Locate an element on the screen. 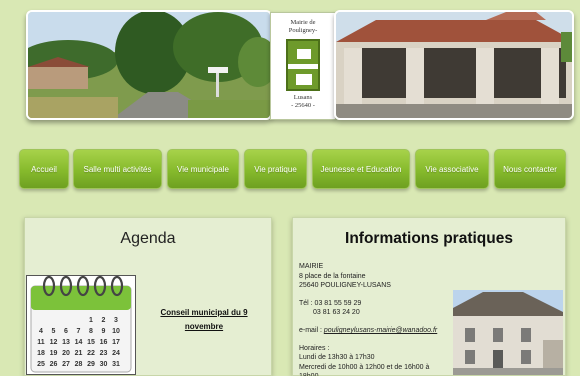 The image size is (580, 376). info-org: MAIRIE is located at coordinates (311, 266).